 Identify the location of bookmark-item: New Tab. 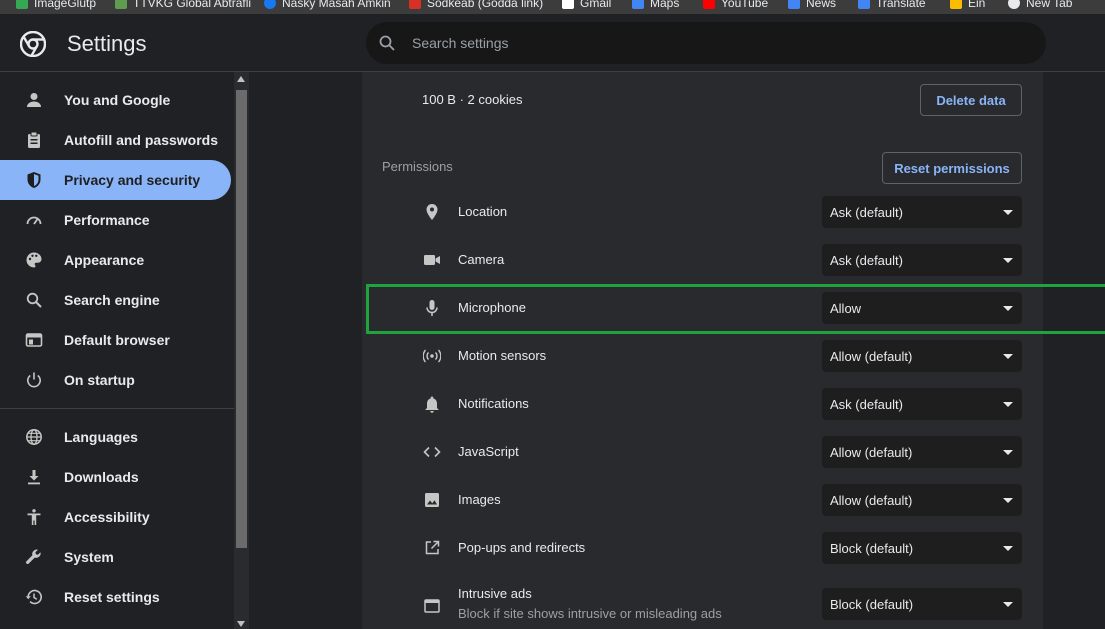
(1040, 6).